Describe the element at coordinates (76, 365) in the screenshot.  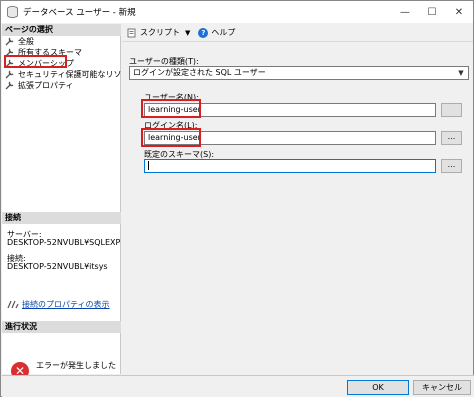
I see `progress-status: エラーが発生しました` at that location.